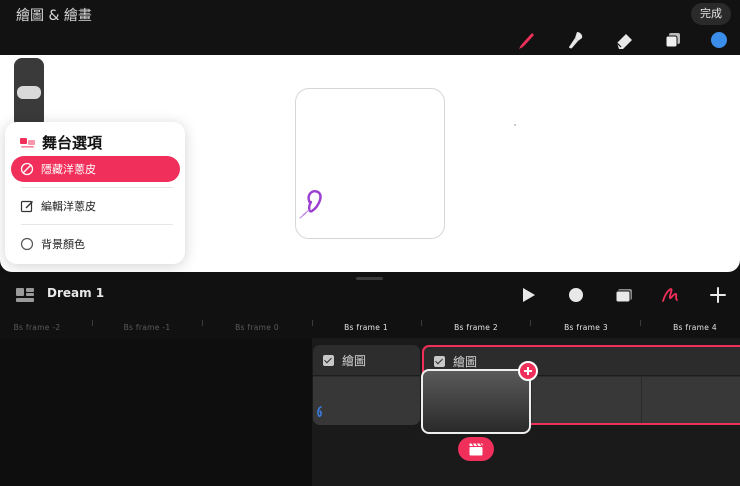  Describe the element at coordinates (54, 16) in the screenshot. I see `app-title: 繪圖 & 繪畫` at that location.